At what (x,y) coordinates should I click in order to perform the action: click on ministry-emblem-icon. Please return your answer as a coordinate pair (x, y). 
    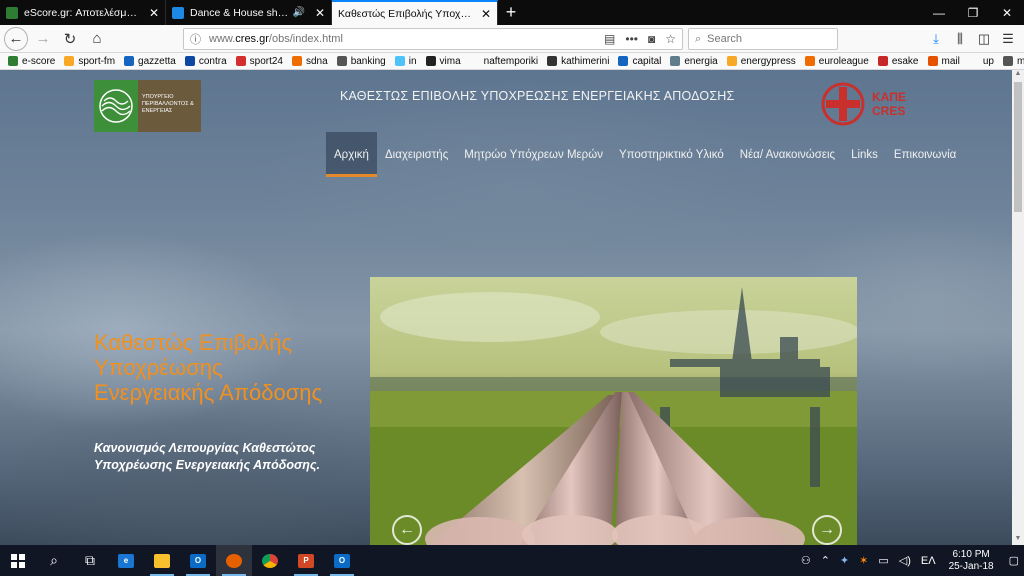
    Looking at the image, I should click on (116, 106).